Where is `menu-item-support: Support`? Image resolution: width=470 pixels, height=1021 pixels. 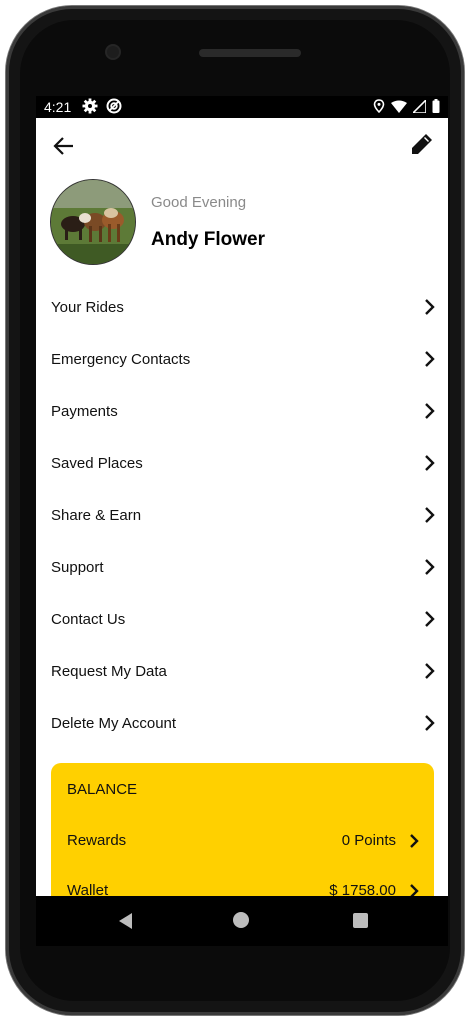 menu-item-support: Support is located at coordinates (242, 567).